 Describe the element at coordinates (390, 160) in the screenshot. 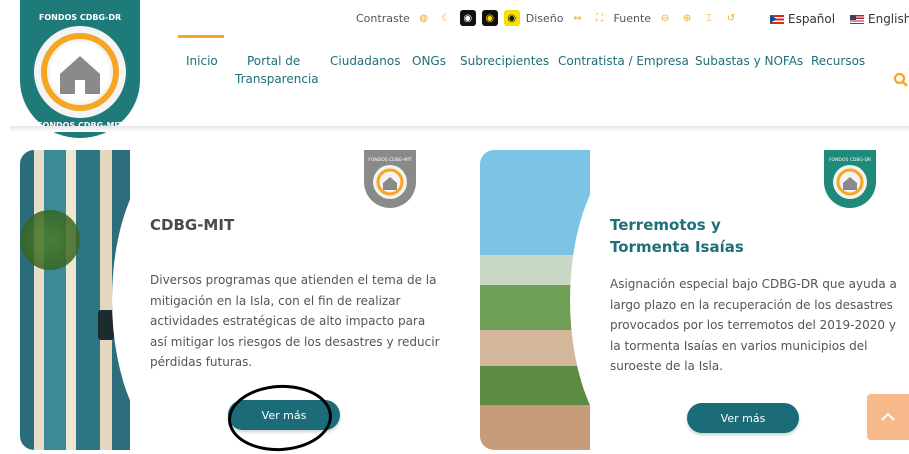

I see `badge-text: FONDOS CDBG-MIT` at that location.